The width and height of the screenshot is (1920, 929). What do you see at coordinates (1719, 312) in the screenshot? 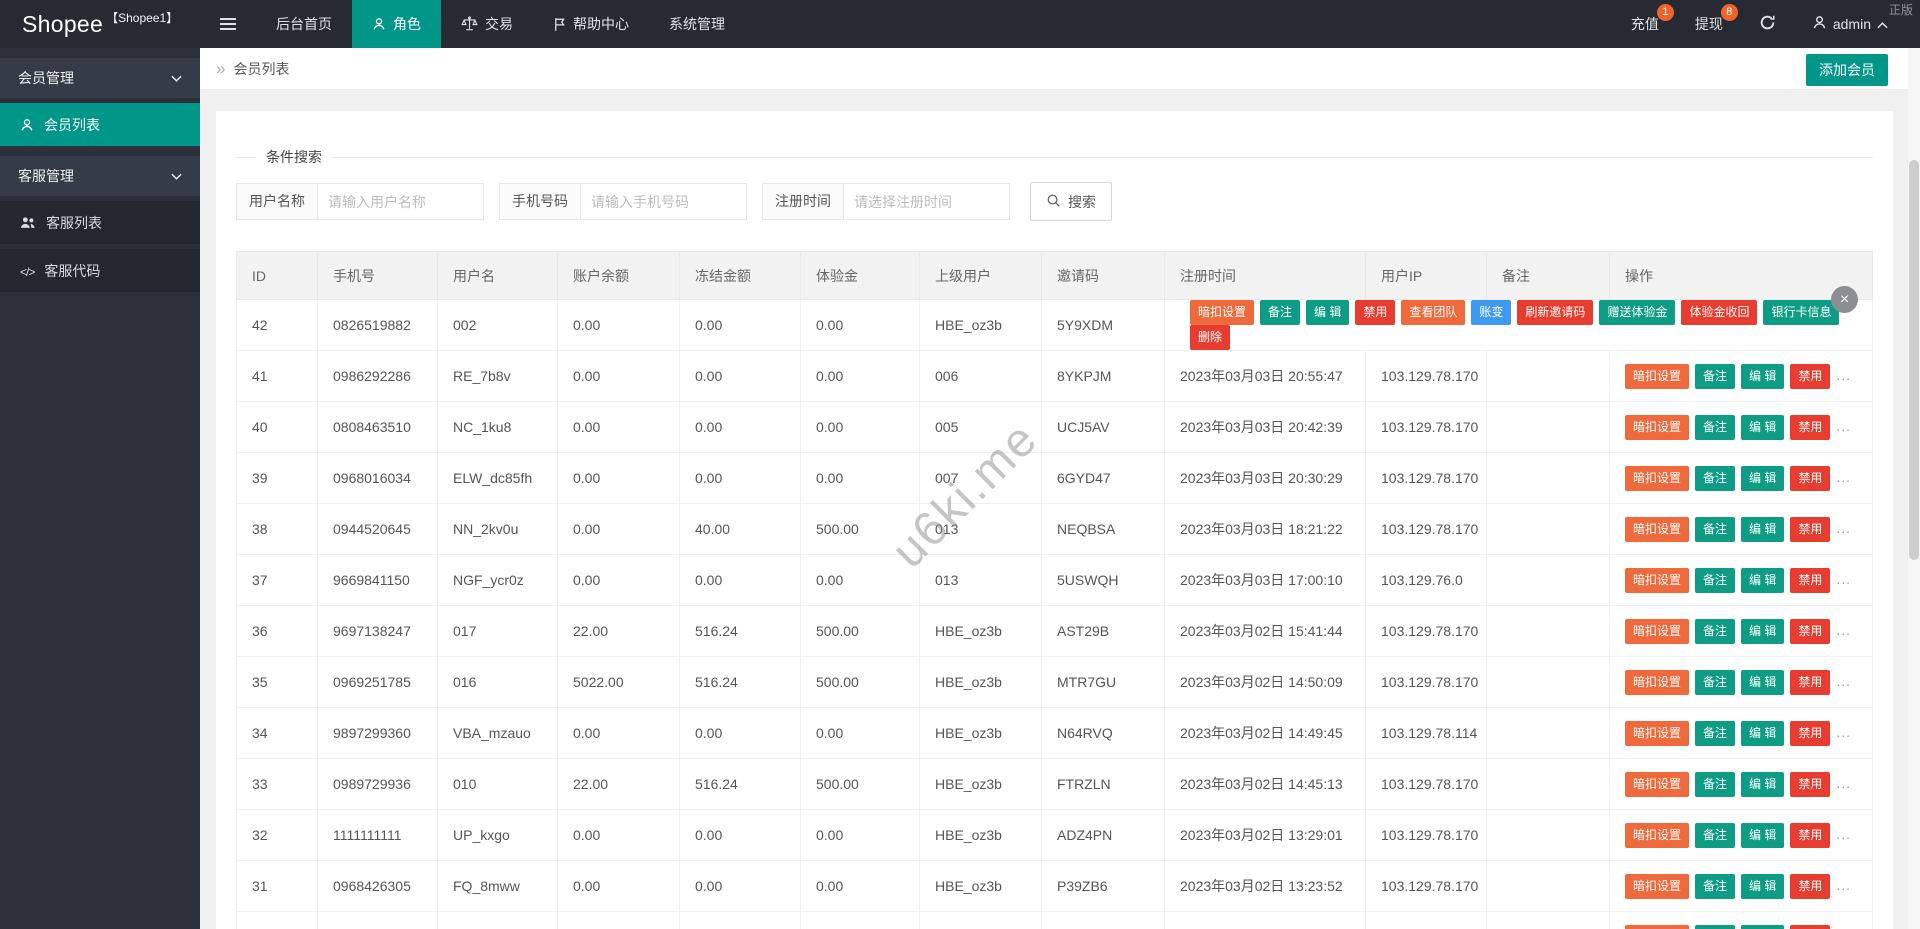
I see `action-button: 体验金收回` at bounding box center [1719, 312].